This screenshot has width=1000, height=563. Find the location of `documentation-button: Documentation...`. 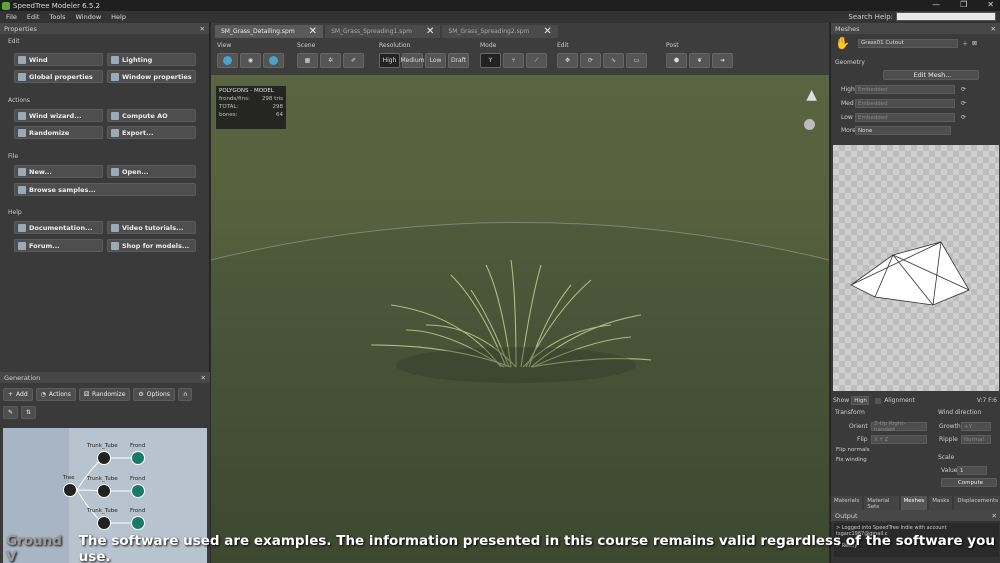

documentation-button: Documentation... is located at coordinates (58, 227).